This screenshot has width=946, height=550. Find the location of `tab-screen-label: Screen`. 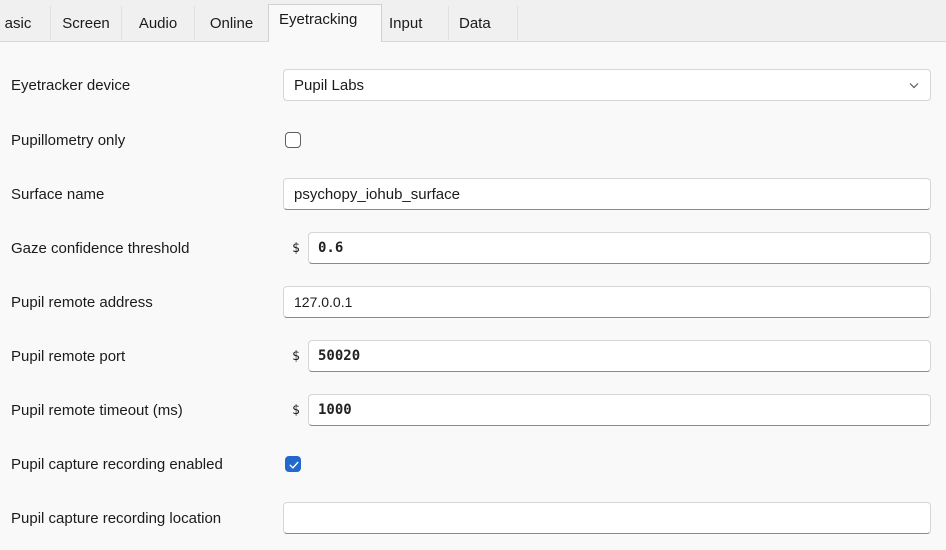

tab-screen-label: Screen is located at coordinates (86, 23).